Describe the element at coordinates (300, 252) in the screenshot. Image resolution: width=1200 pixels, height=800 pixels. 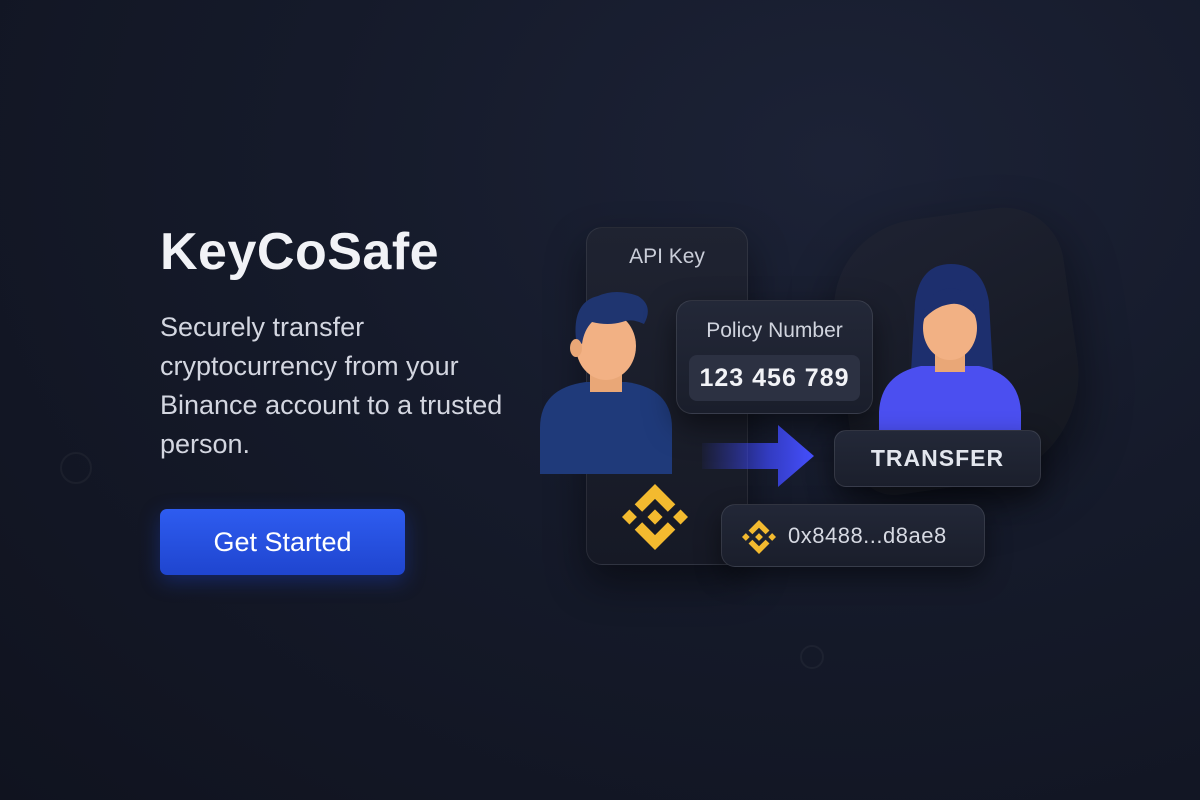
I see `app-title: KeyCoSafe` at that location.